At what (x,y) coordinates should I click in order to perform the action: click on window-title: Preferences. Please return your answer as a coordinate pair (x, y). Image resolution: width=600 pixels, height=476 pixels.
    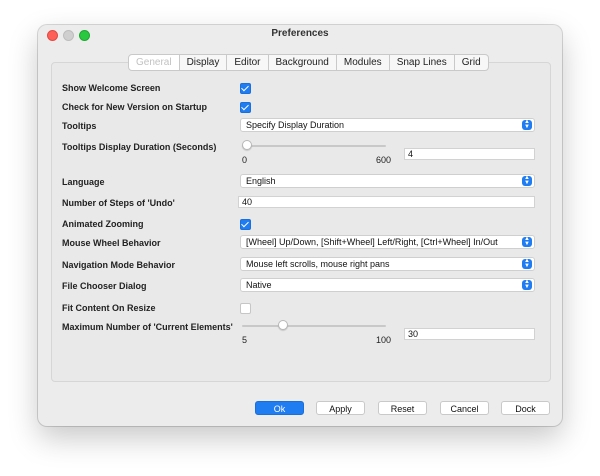
    Looking at the image, I should click on (300, 33).